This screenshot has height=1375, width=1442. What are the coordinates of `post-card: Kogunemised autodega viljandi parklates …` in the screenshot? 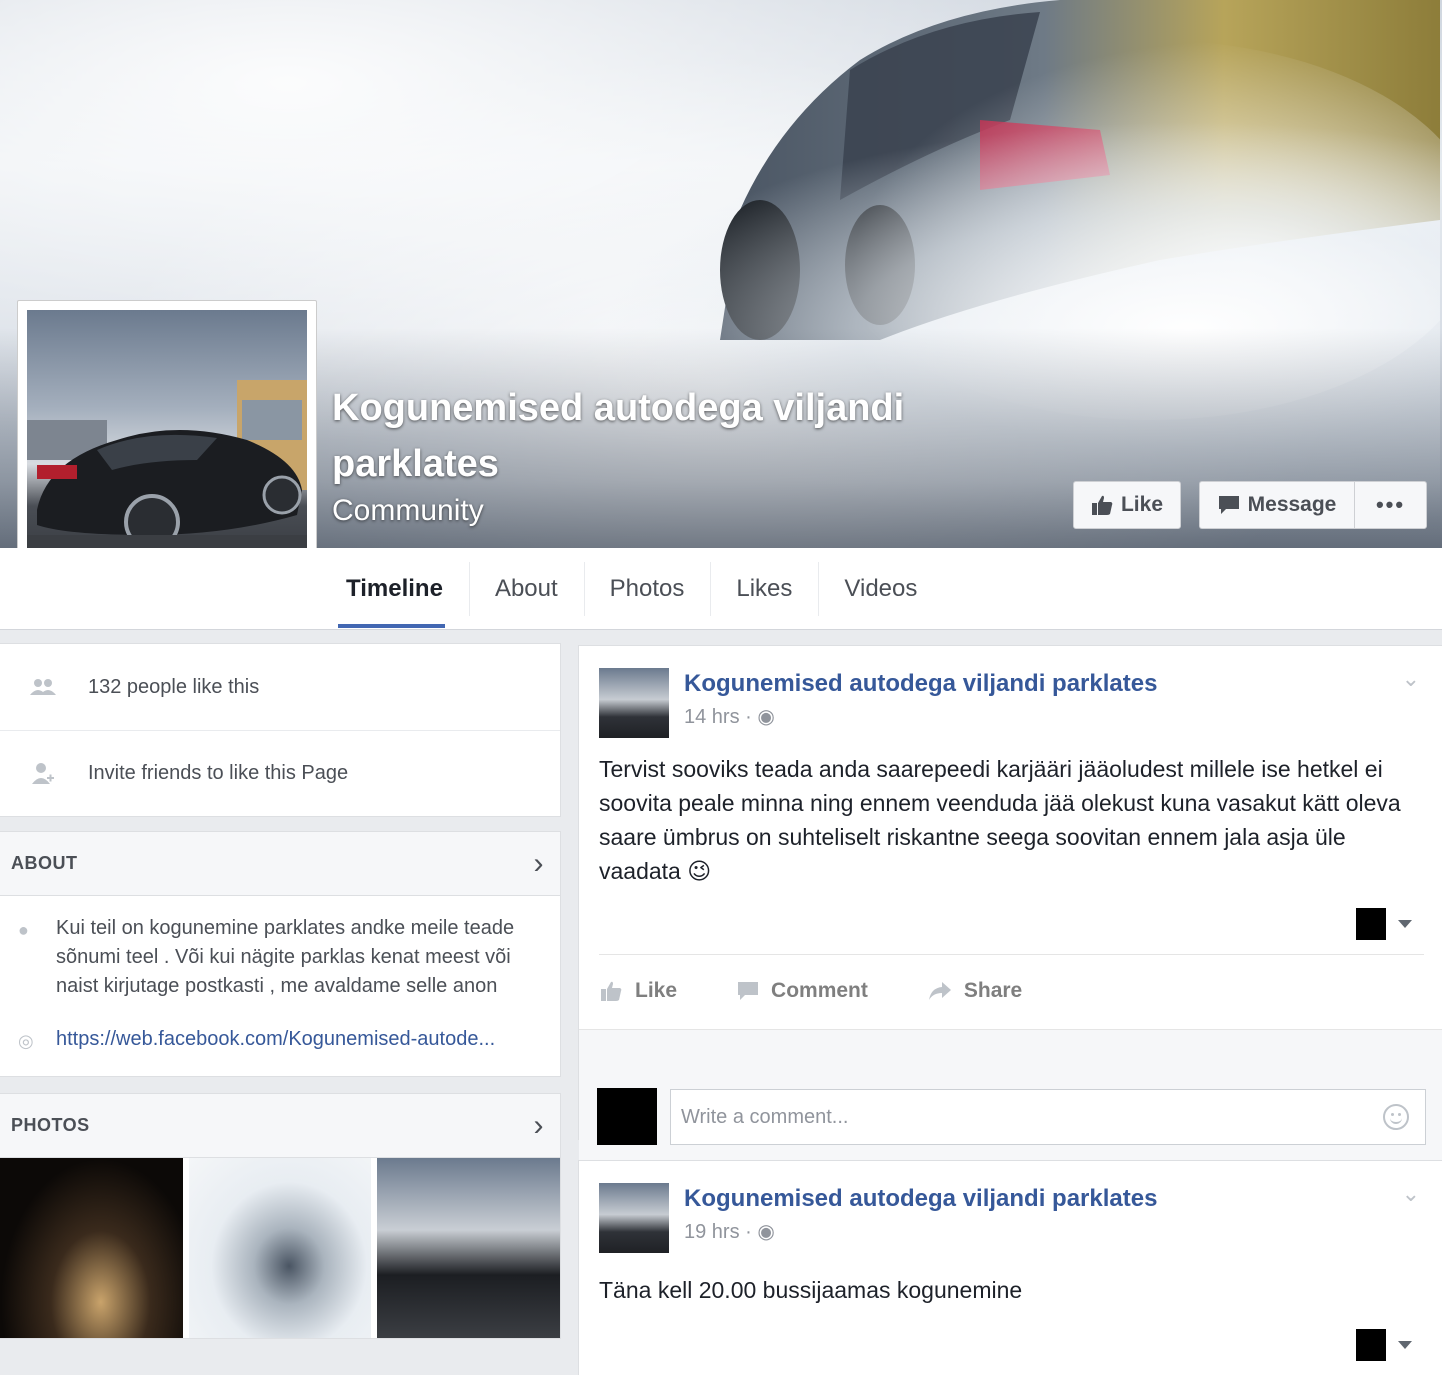 It's located at (1010, 1267).